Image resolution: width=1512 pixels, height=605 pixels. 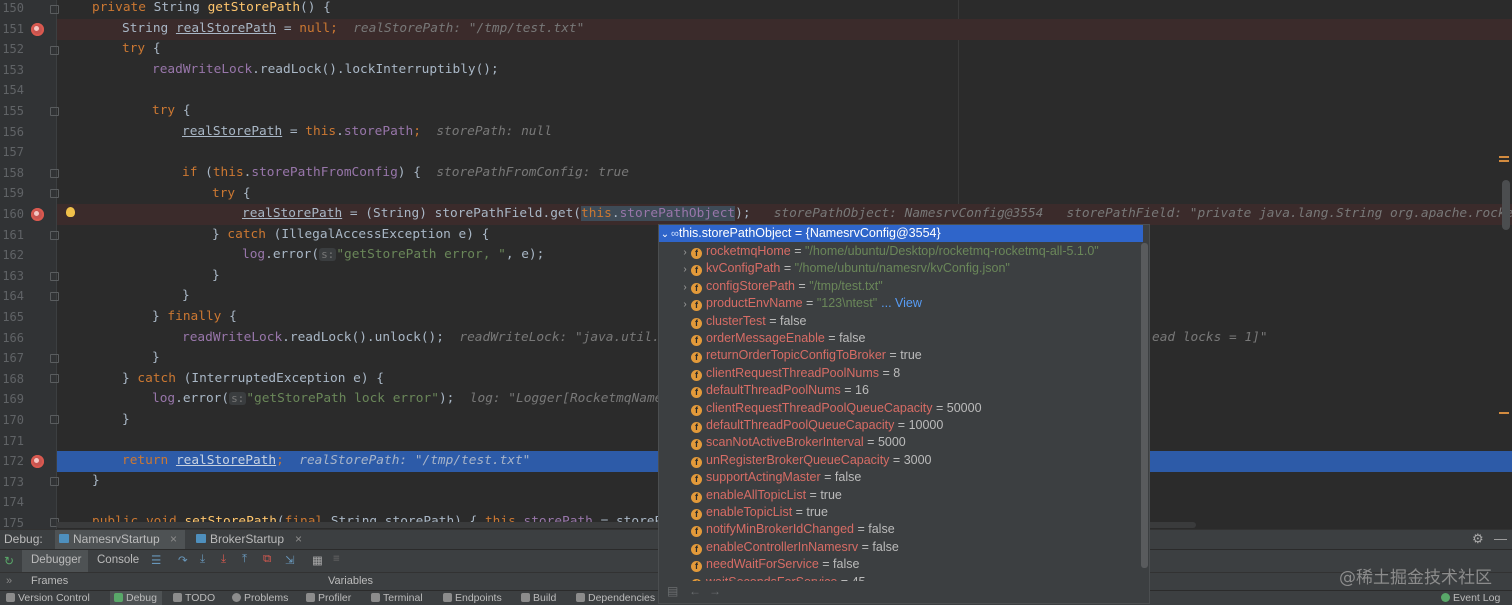 I want to click on minimize-icon: —, so click(x=1500, y=538).